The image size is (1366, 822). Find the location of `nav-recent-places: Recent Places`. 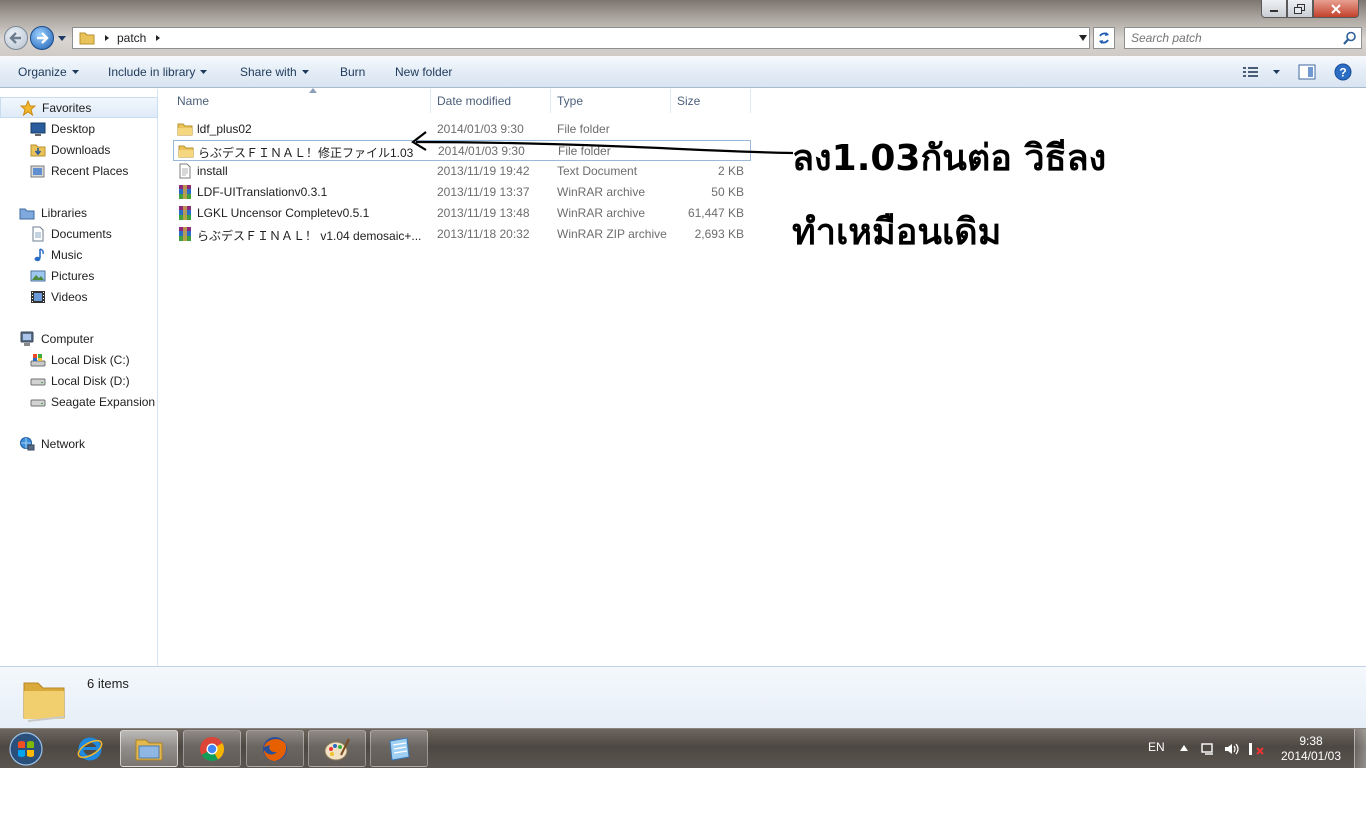

nav-recent-places: Recent Places is located at coordinates (79, 170).